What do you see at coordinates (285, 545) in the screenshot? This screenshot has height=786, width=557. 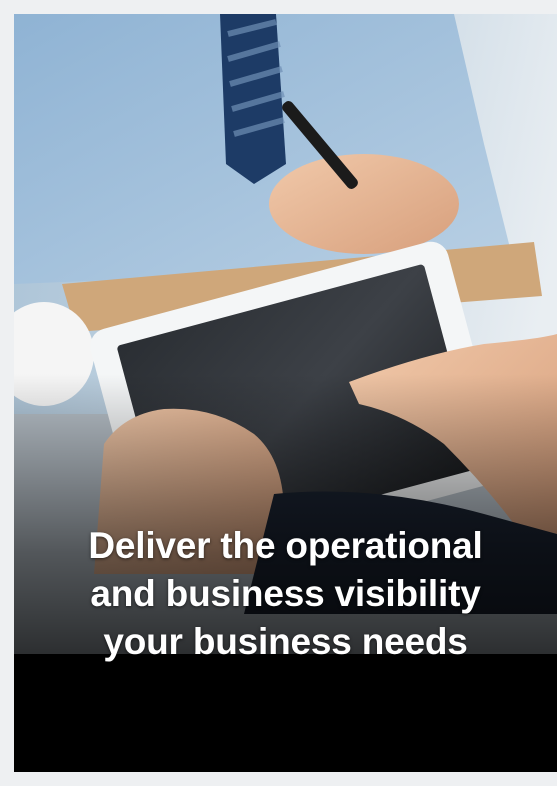 I see `headline-line-1: Deliver the operational` at bounding box center [285, 545].